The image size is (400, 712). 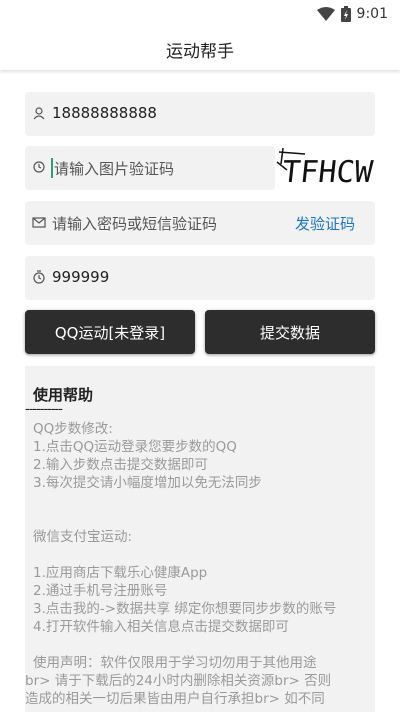 What do you see at coordinates (39, 167) in the screenshot?
I see `captcha-icon` at bounding box center [39, 167].